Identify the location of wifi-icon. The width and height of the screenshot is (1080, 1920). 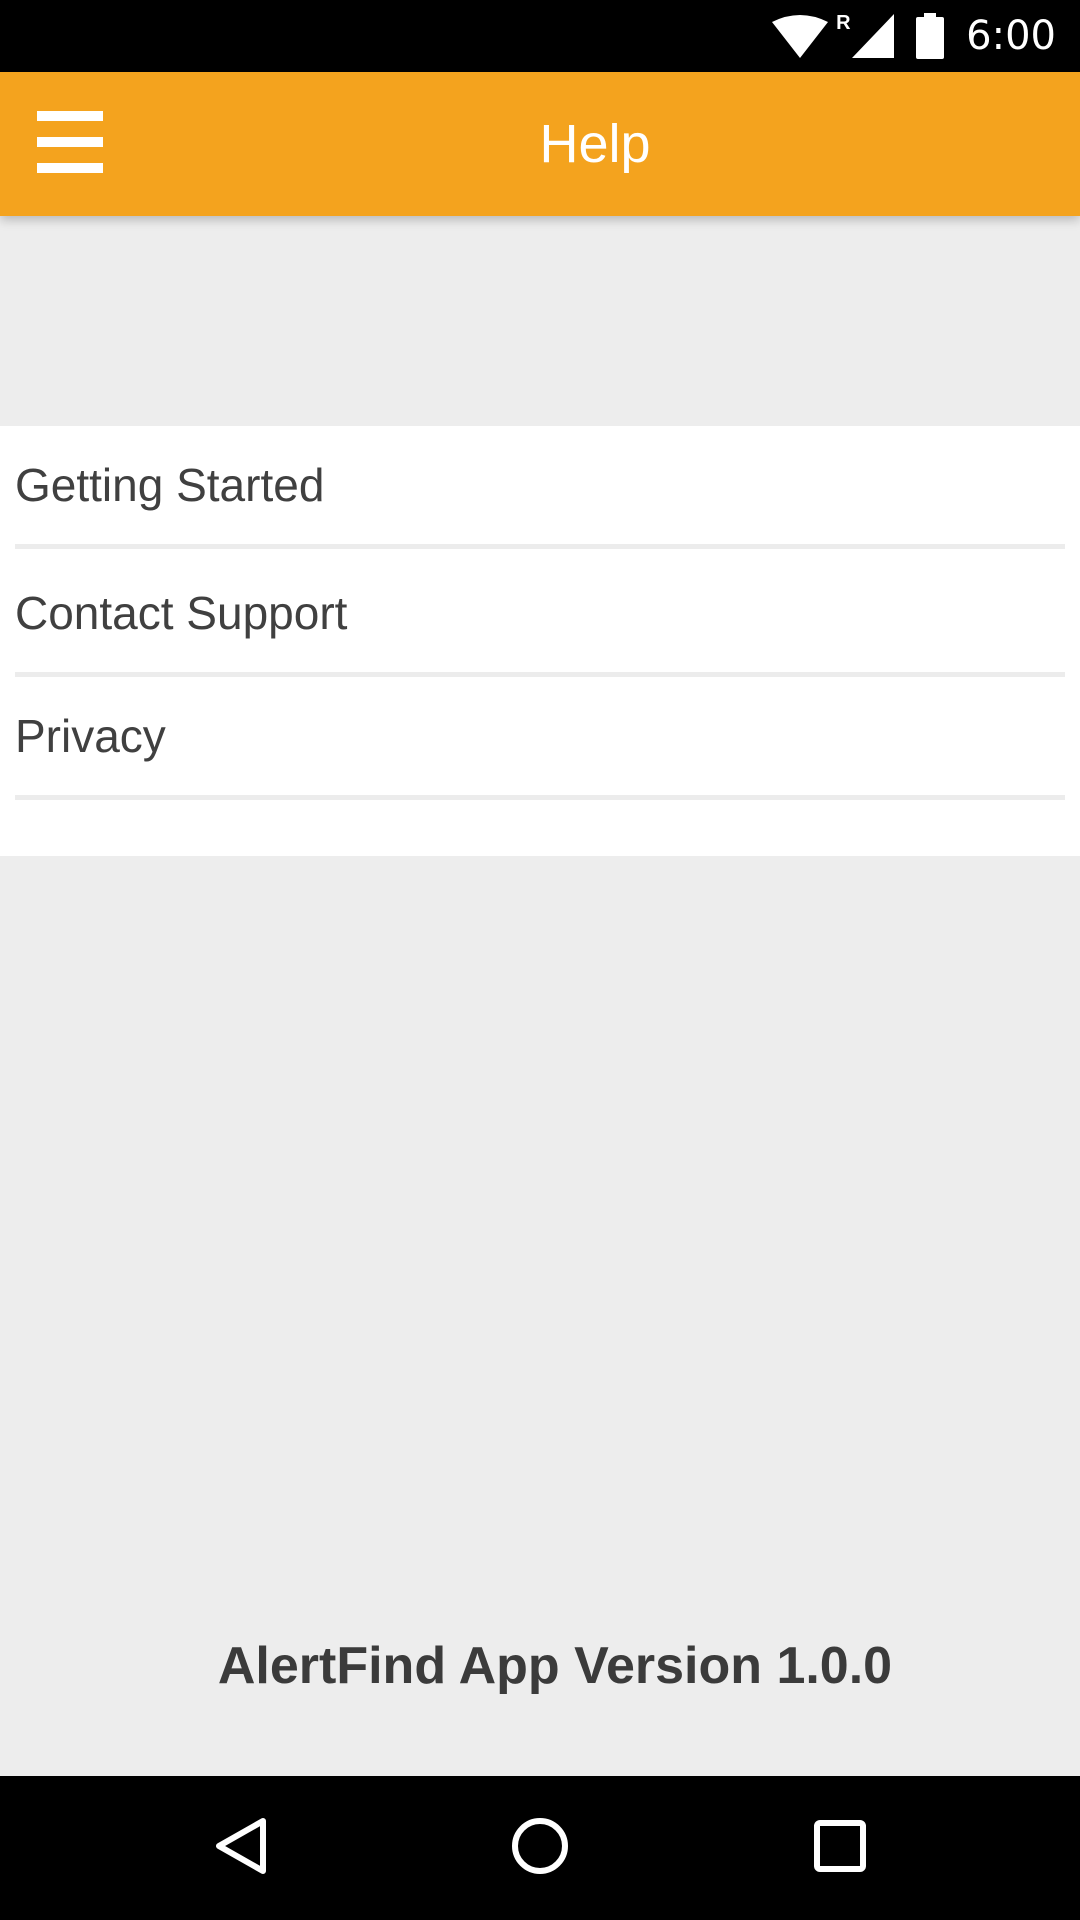
(800, 36).